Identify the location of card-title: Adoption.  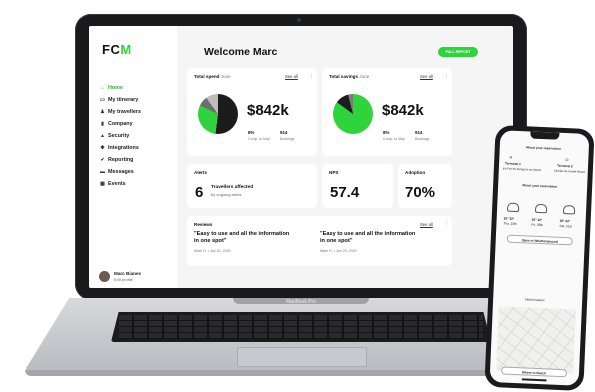
(415, 172).